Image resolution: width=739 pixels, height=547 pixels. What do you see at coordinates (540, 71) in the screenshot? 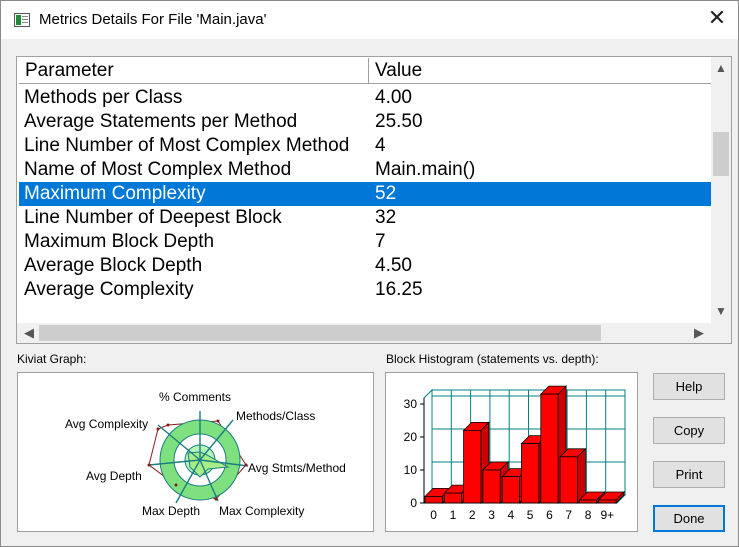
I see `column-header-value: Value` at bounding box center [540, 71].